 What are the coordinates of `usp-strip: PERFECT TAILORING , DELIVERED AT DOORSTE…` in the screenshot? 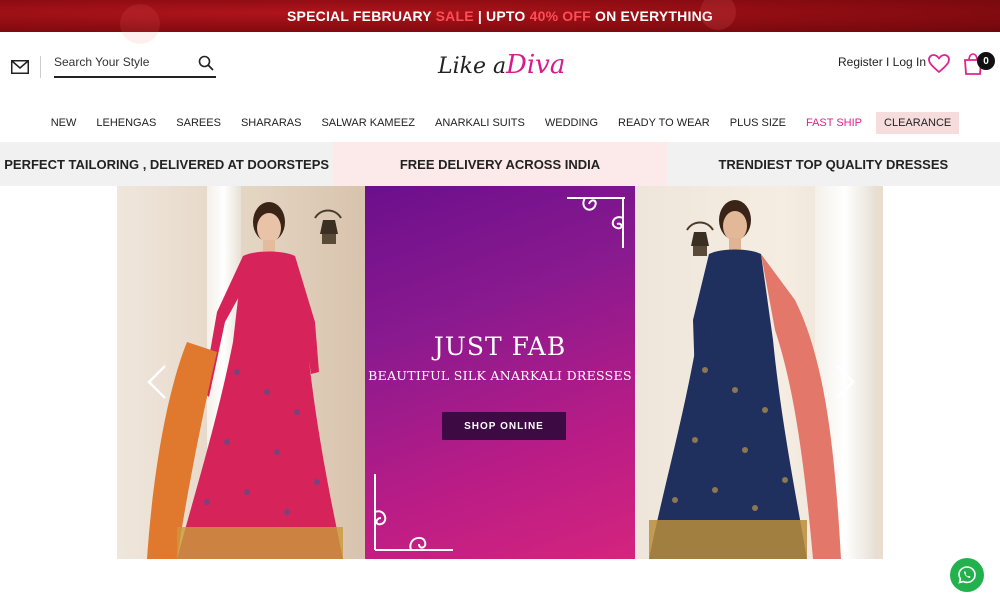 It's located at (500, 164).